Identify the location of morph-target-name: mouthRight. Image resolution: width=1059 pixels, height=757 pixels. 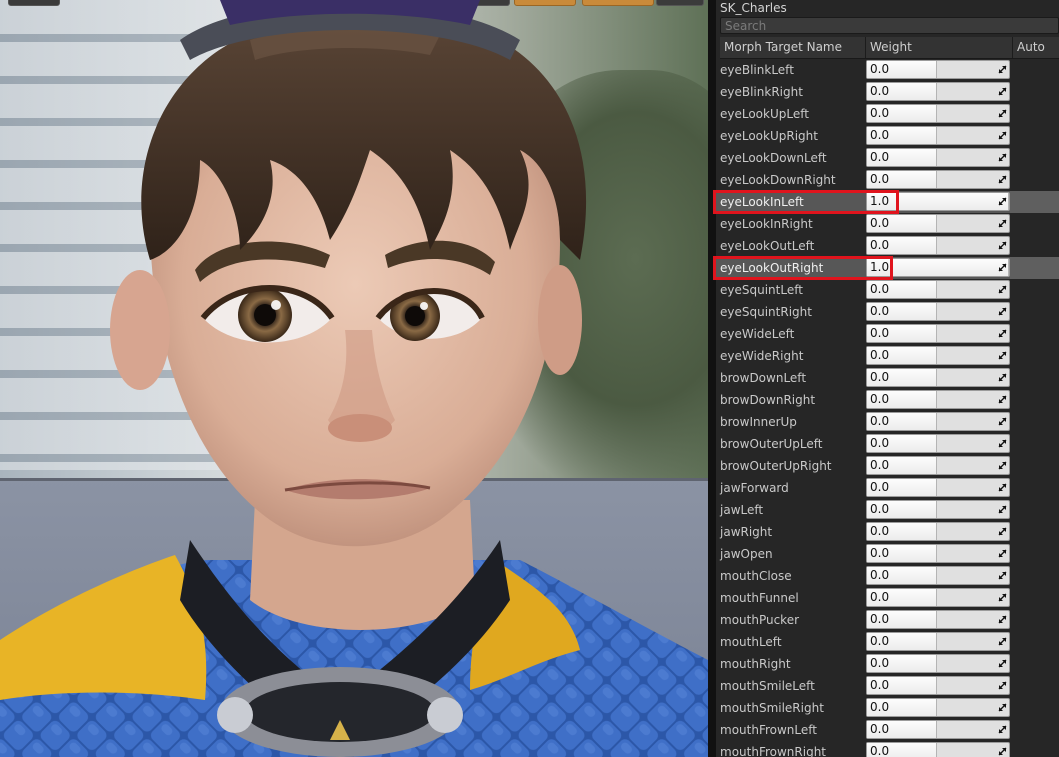
(755, 664).